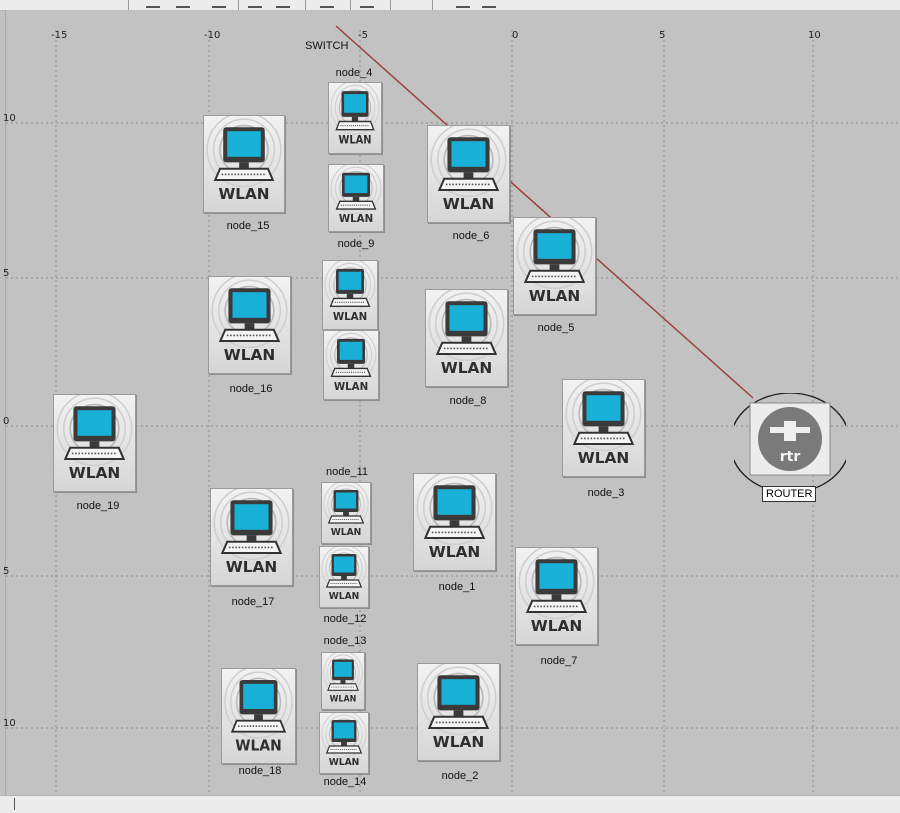 This screenshot has width=900, height=813. Describe the element at coordinates (59, 35) in the screenshot. I see `x-axis-tick: -15` at that location.